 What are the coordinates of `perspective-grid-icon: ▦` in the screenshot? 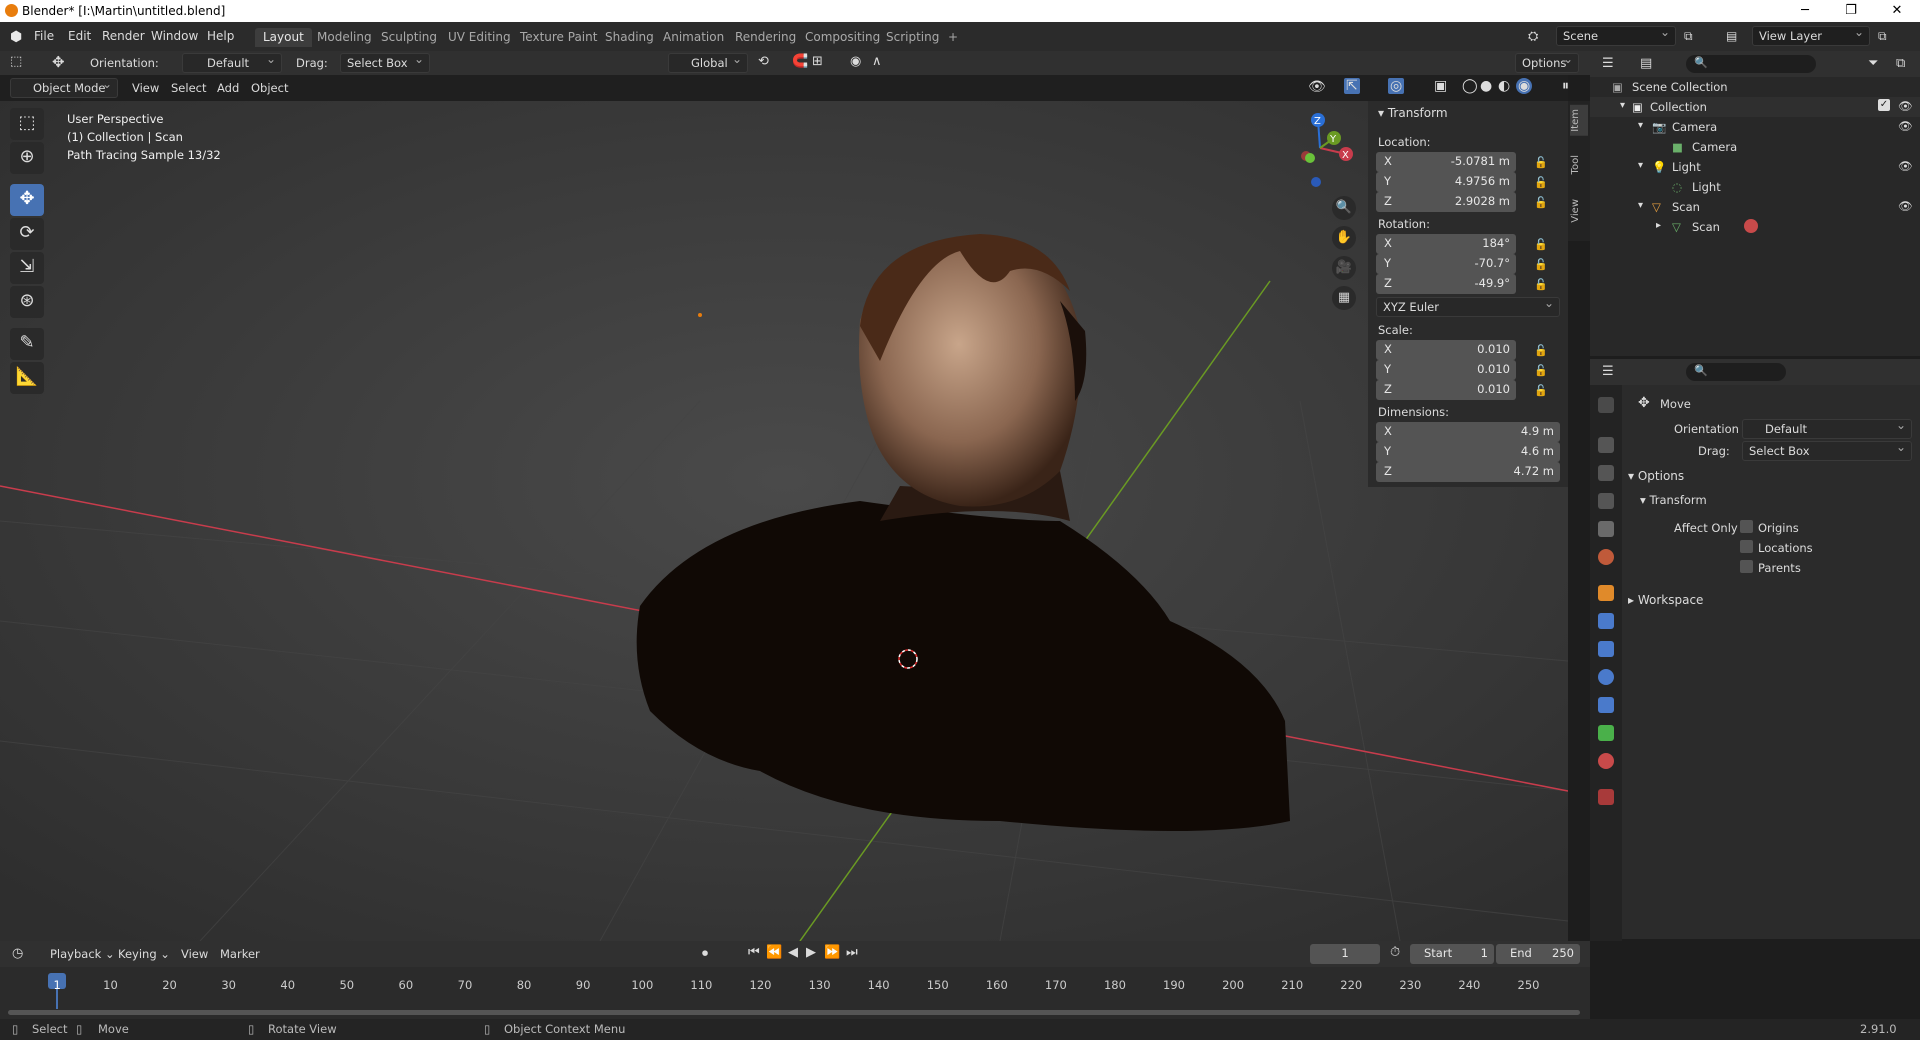 It's located at (1344, 298).